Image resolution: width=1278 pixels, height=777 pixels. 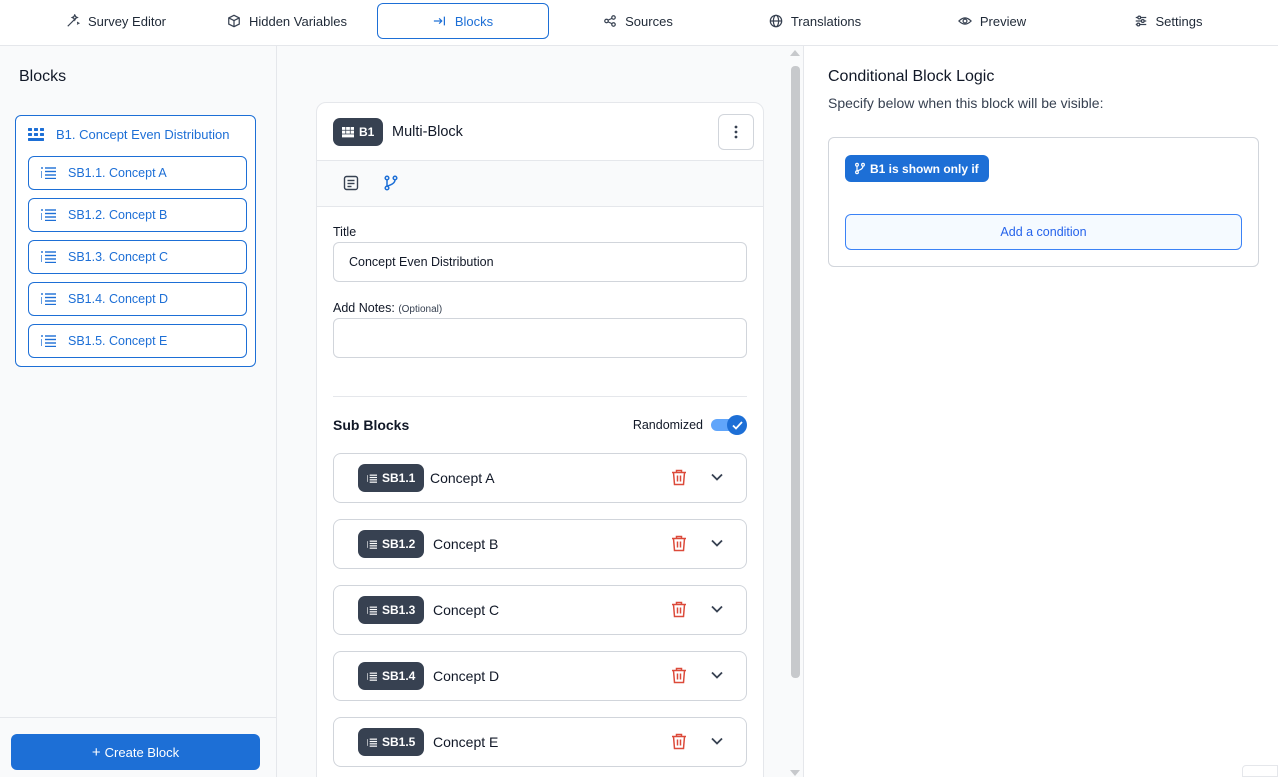 I want to click on scrollbar-thumb, so click(x=795, y=372).